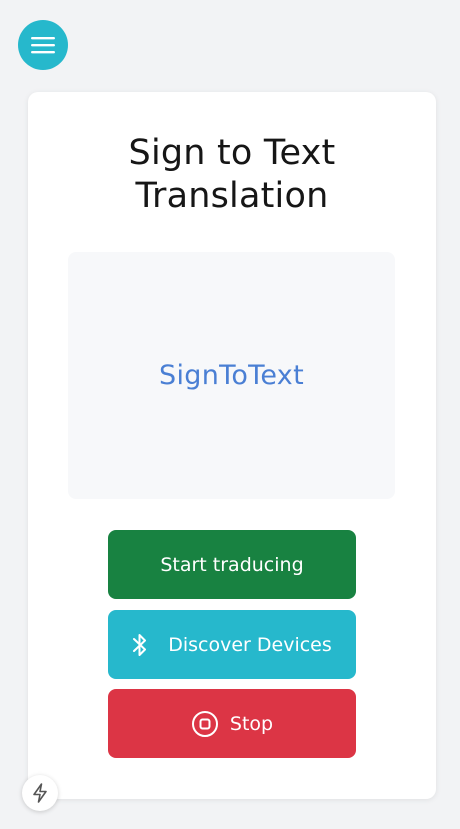 The image size is (460, 829). I want to click on bluetooth-icon, so click(140, 645).